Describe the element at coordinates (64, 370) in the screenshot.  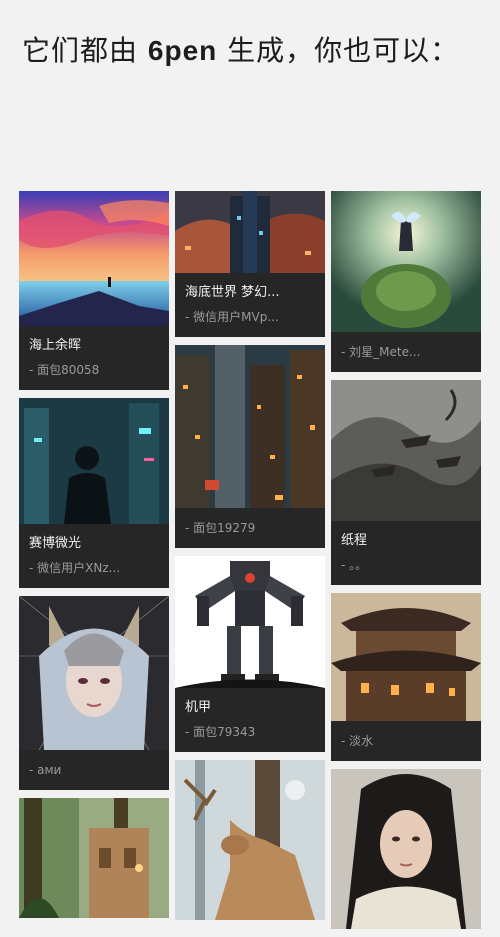
I see `card-author: - 面包80058` at that location.